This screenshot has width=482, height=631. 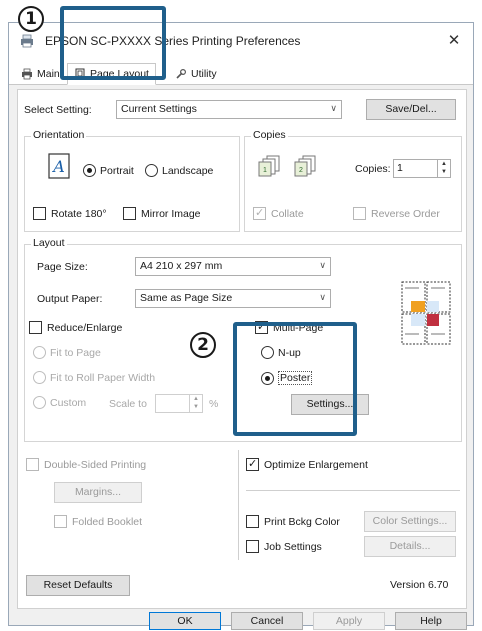 I want to click on fit-to-page-radio: Fit to Page, so click(x=67, y=352).